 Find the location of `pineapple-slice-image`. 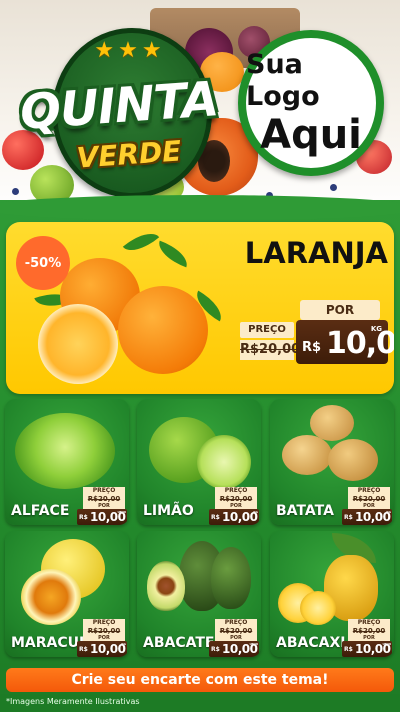

pineapple-slice-image is located at coordinates (318, 608).